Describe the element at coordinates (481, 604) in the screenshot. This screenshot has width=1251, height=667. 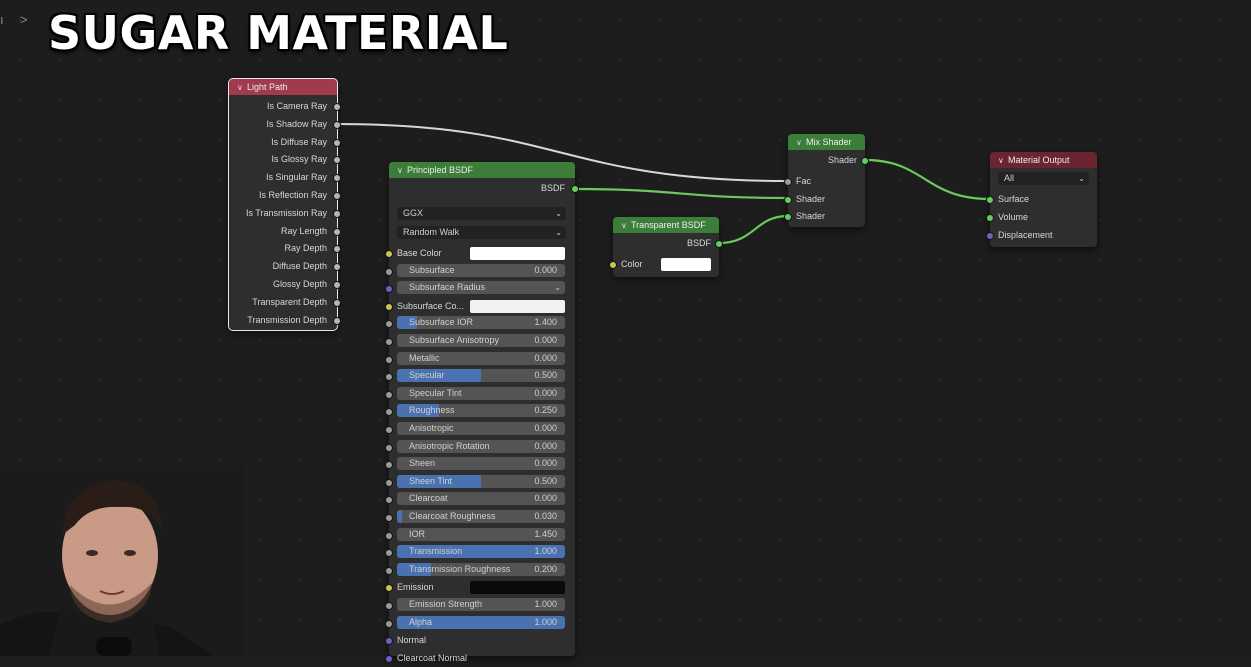
I see `value-slider: Emission Strength 1.000` at that location.